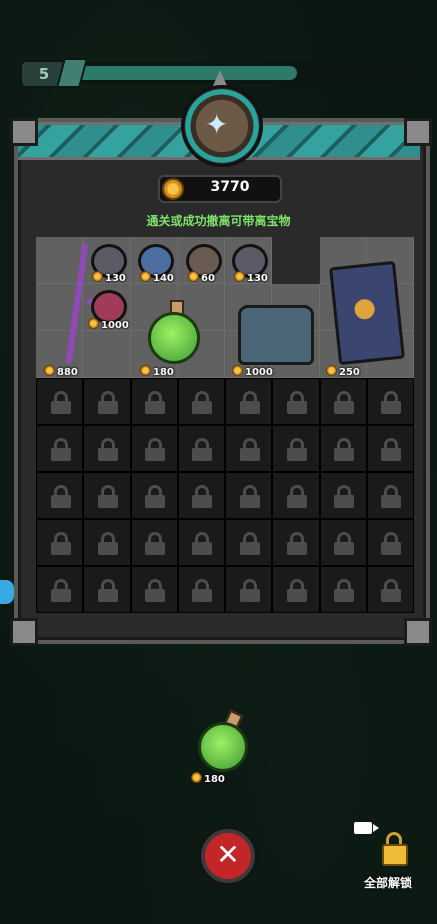 The image size is (437, 924). Describe the element at coordinates (387, 883) in the screenshot. I see `unlock-all-label: 全部解锁` at that location.